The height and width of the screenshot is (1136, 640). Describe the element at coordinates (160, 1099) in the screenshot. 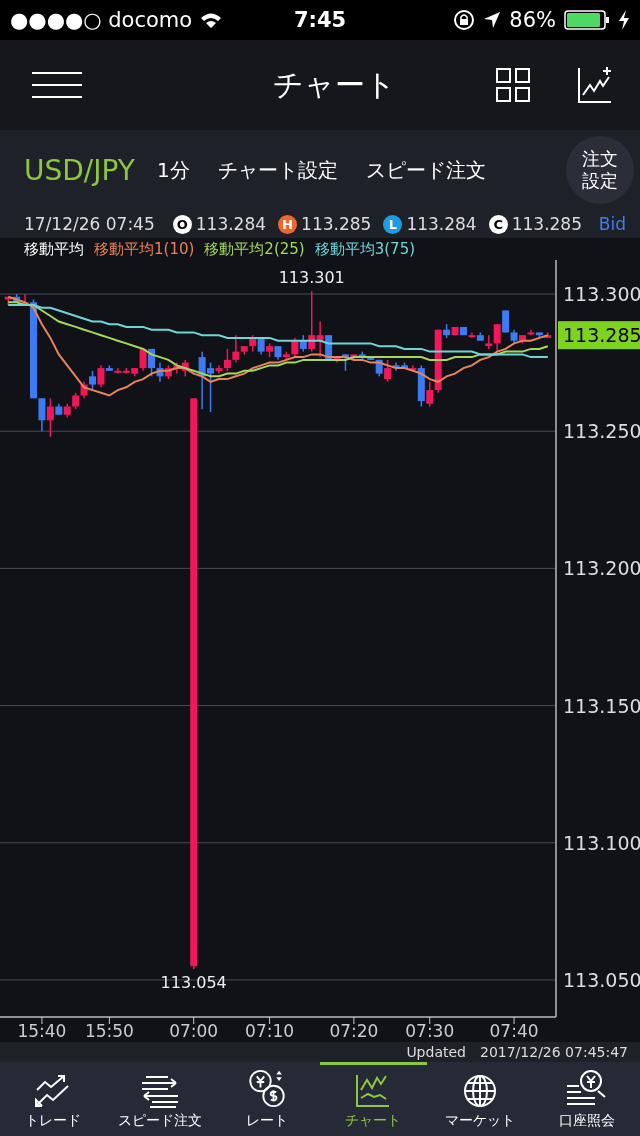

I see `tab-bar-item: スピード注文` at that location.